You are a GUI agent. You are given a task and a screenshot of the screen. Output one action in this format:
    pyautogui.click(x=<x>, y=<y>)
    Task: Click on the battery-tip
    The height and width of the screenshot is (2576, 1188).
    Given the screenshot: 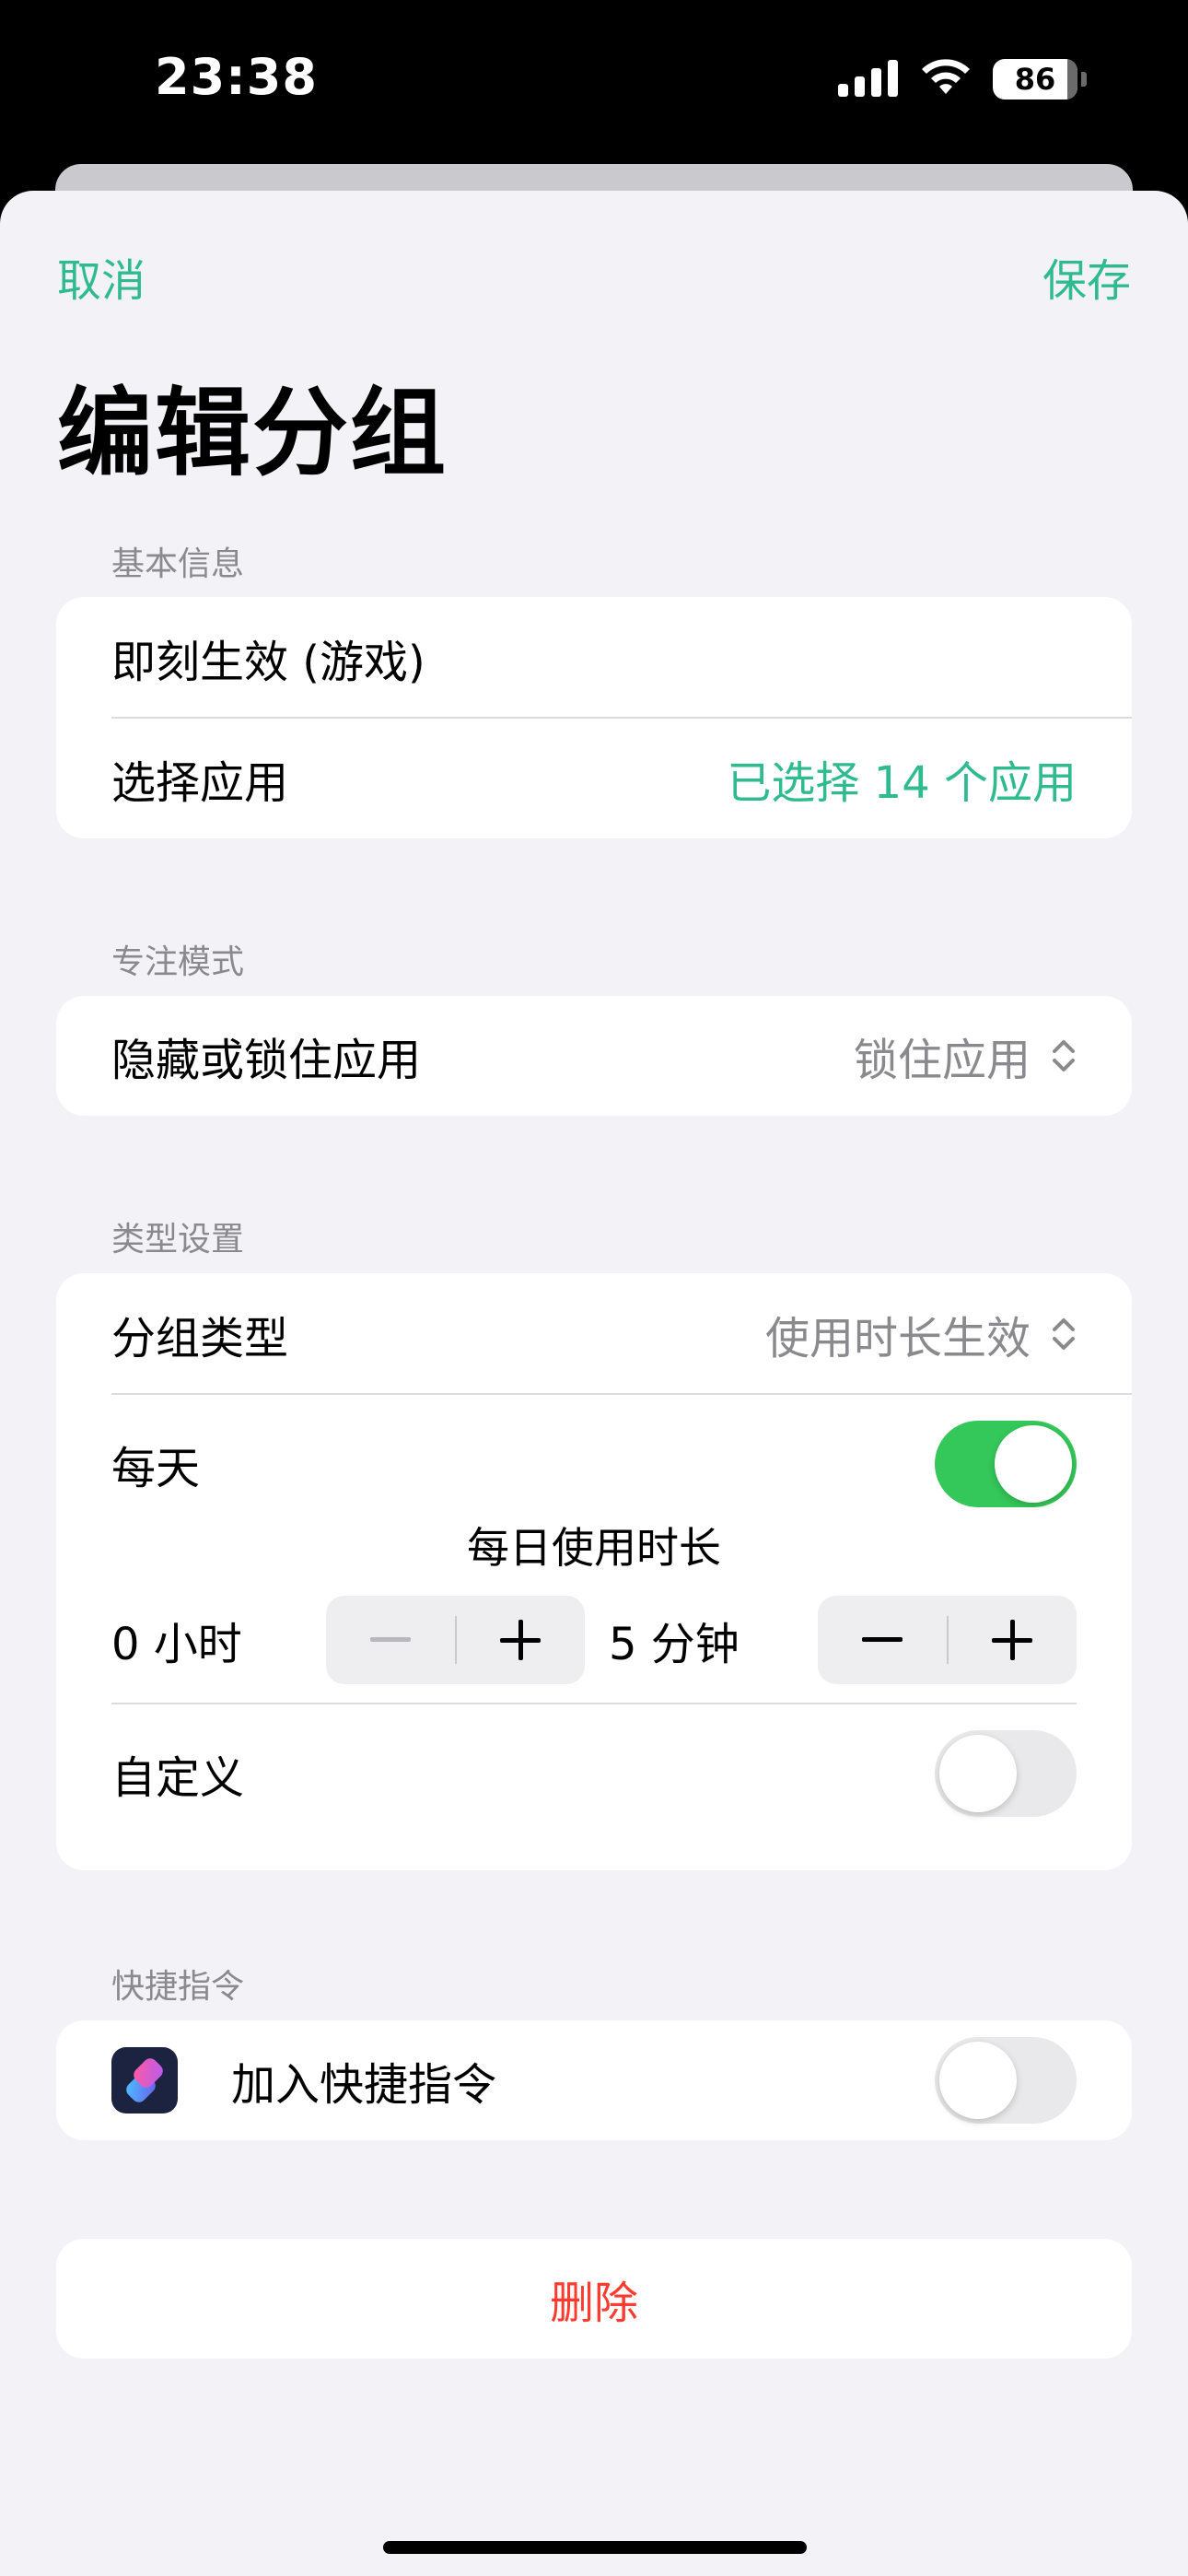 What is the action you would take?
    pyautogui.click(x=1084, y=79)
    